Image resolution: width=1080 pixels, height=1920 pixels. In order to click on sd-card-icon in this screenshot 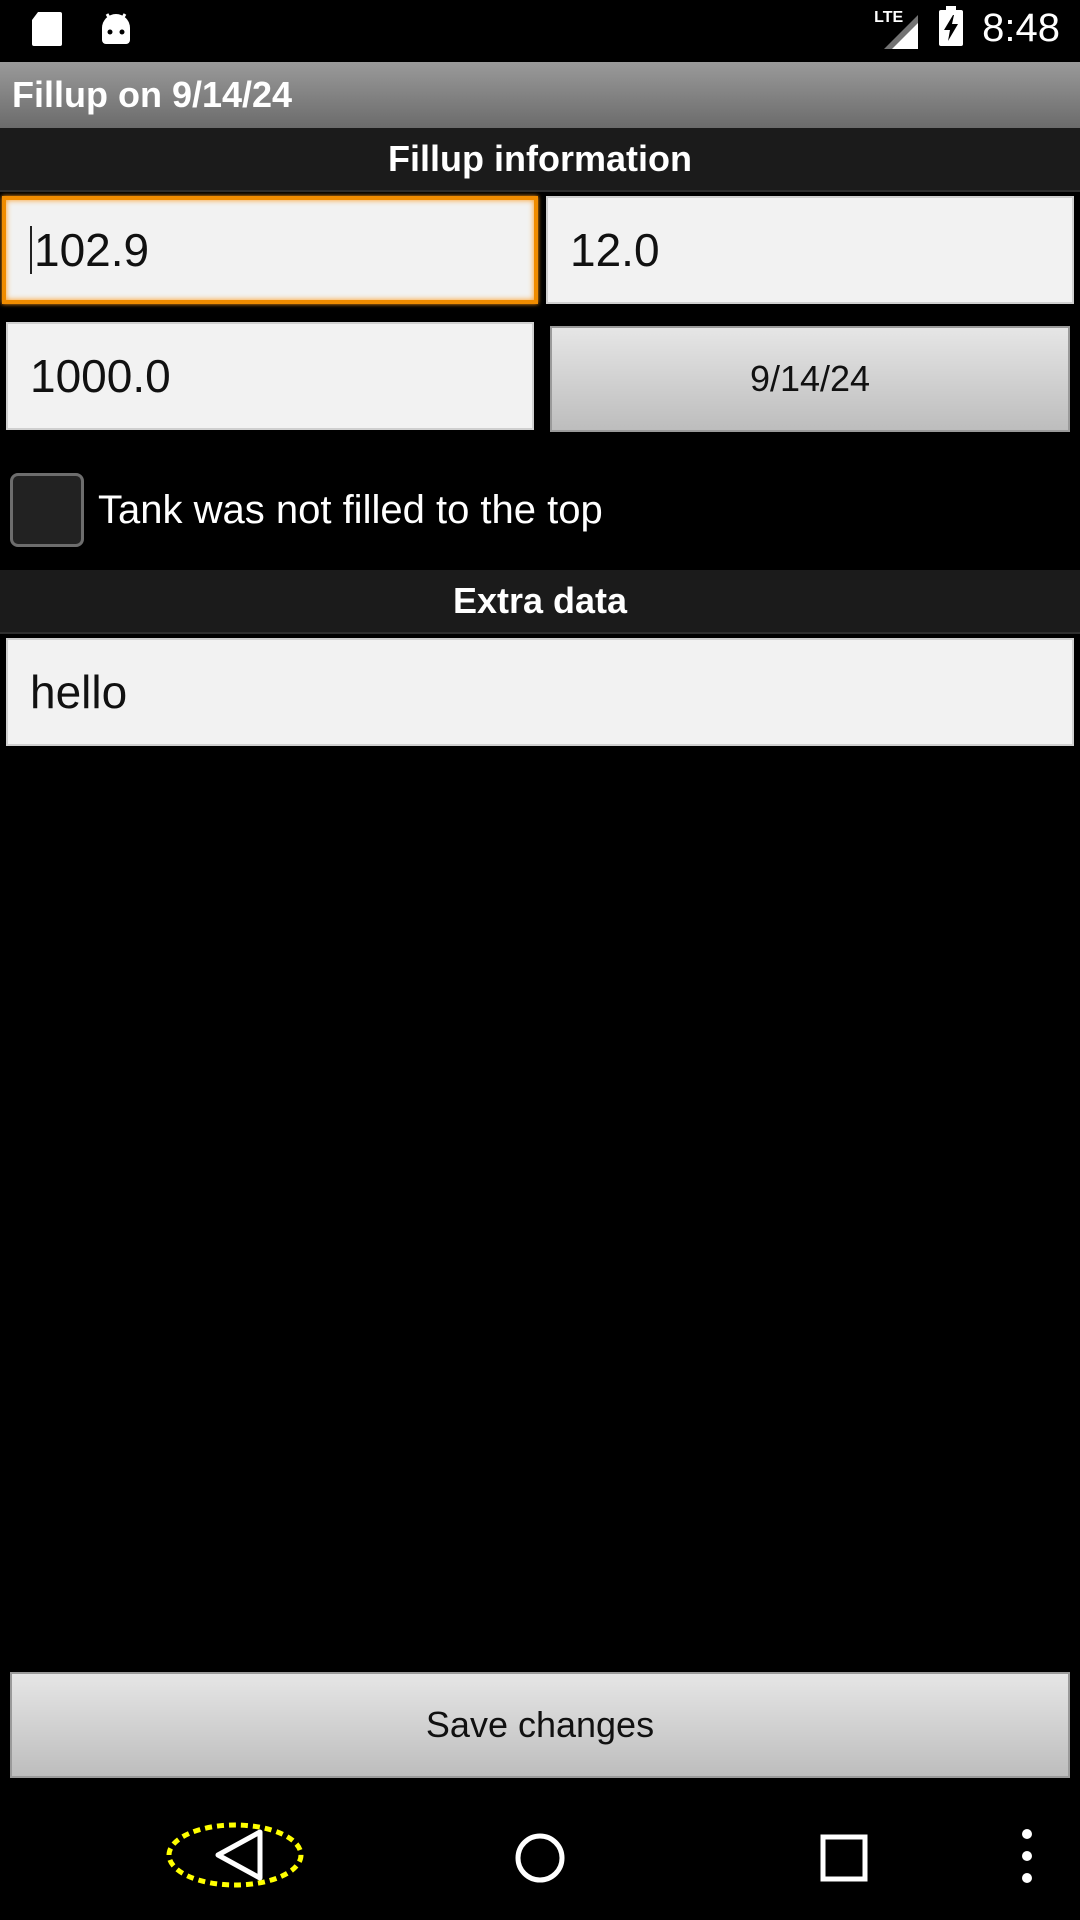, I will do `click(47, 31)`.